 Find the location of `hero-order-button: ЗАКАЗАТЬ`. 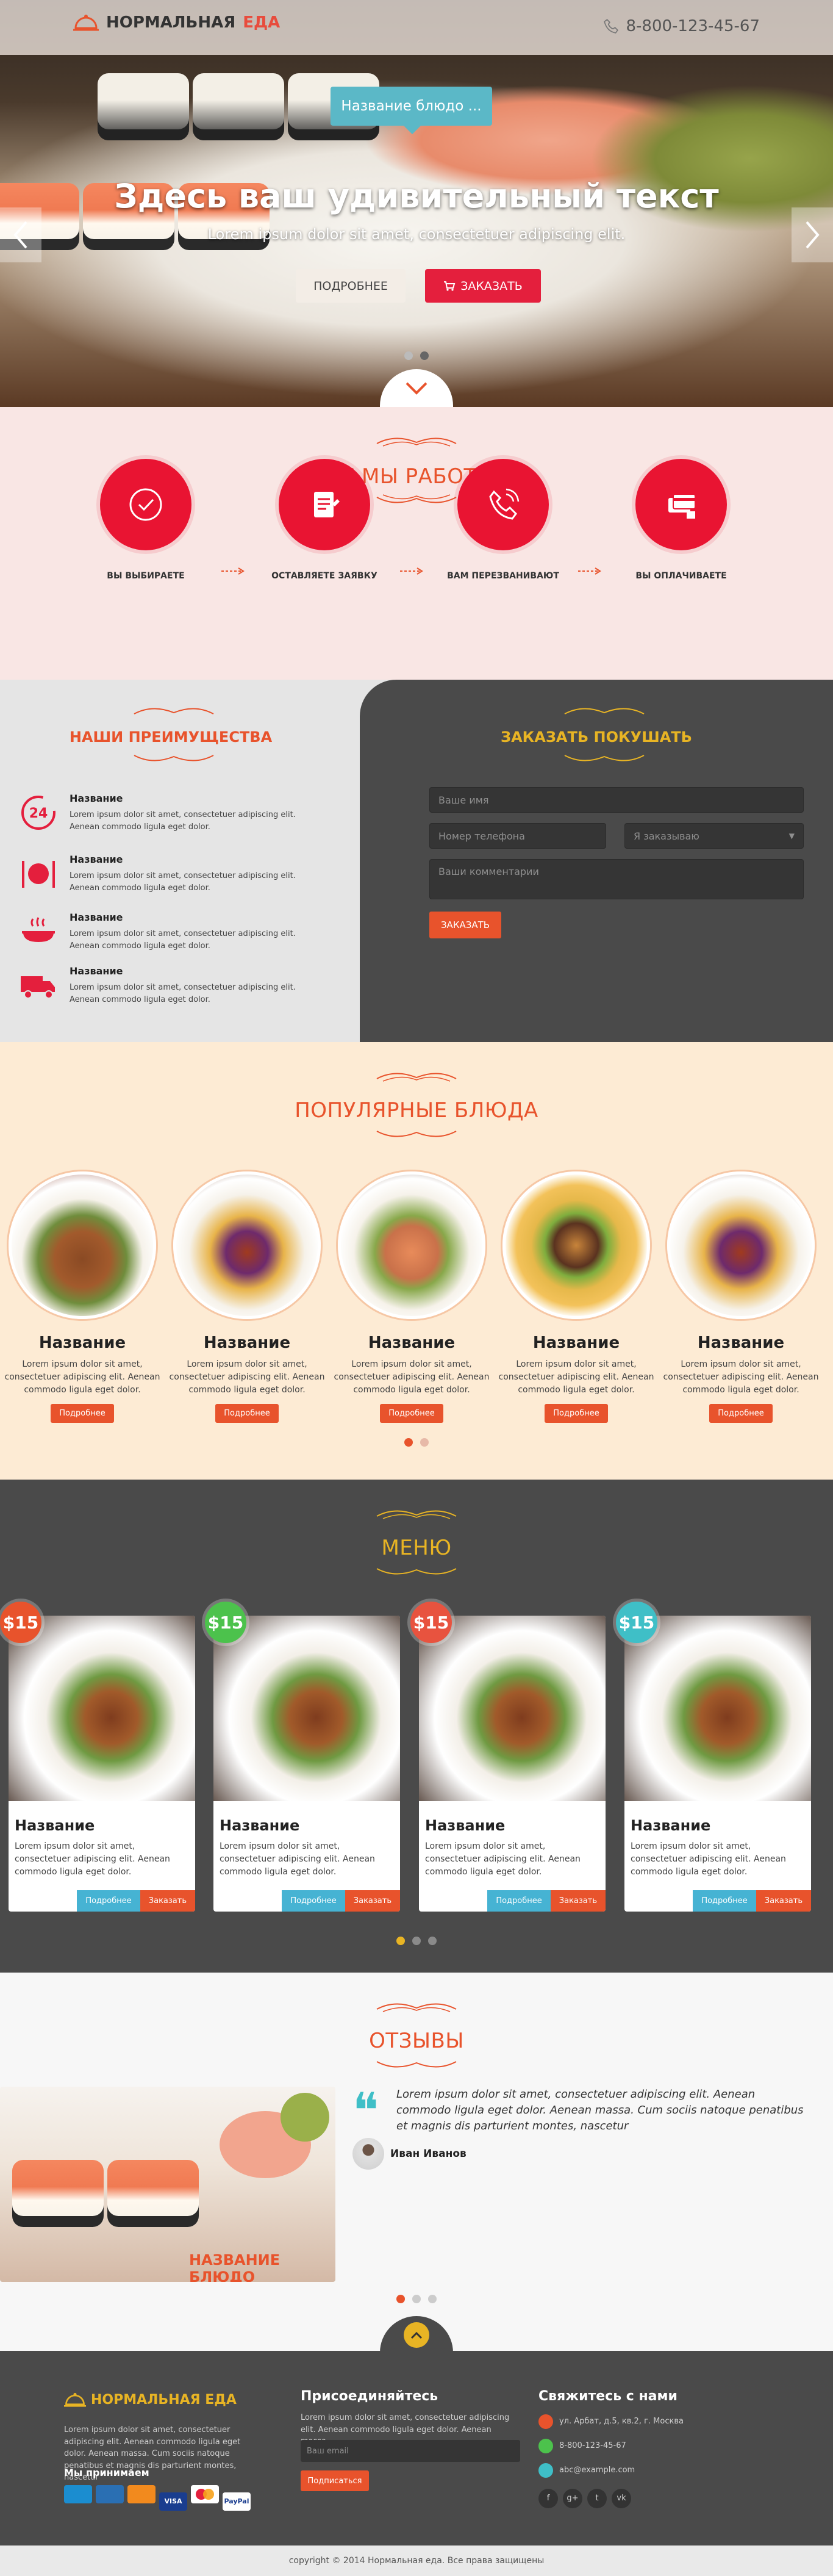

hero-order-button: ЗАКАЗАТЬ is located at coordinates (483, 286).